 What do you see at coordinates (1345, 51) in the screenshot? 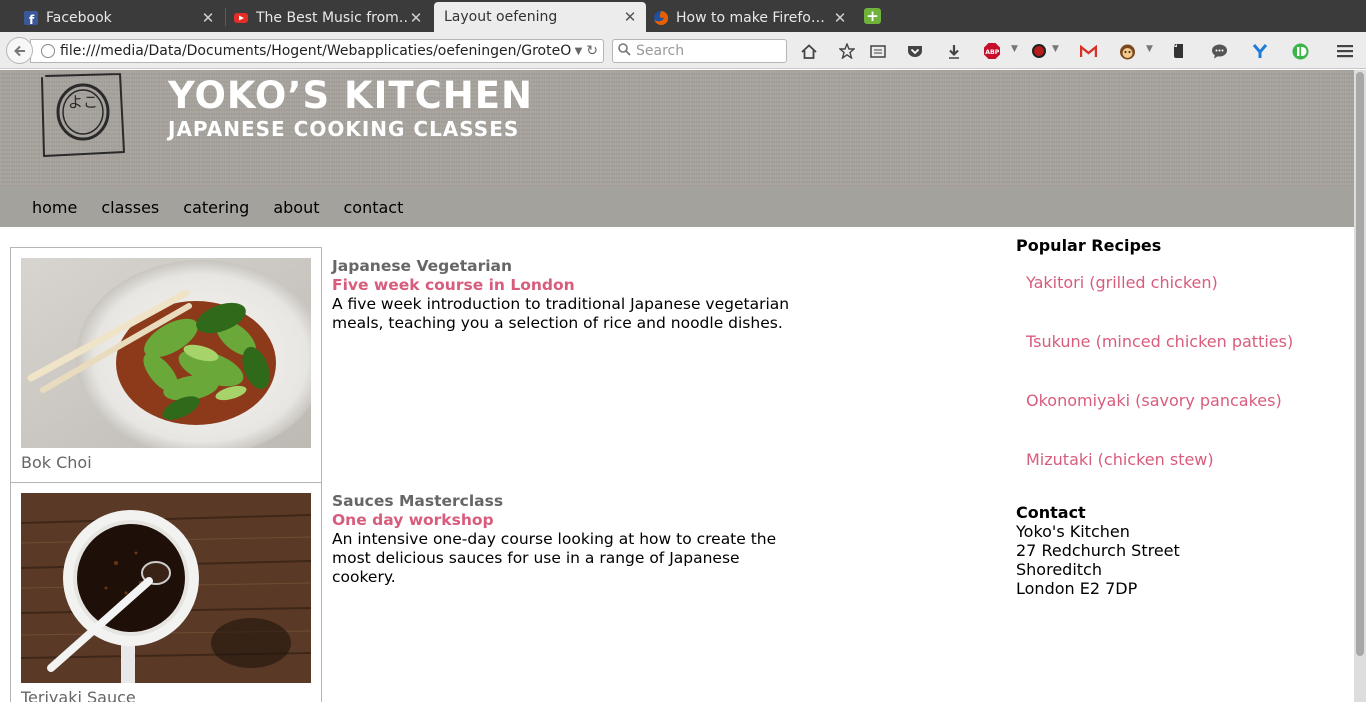
I see `hamburger-menu-icon` at bounding box center [1345, 51].